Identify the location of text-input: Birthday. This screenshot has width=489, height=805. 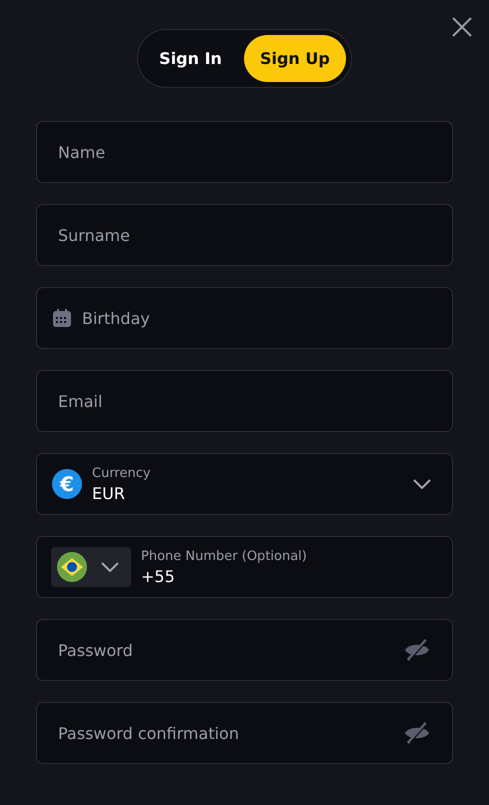
(256, 318).